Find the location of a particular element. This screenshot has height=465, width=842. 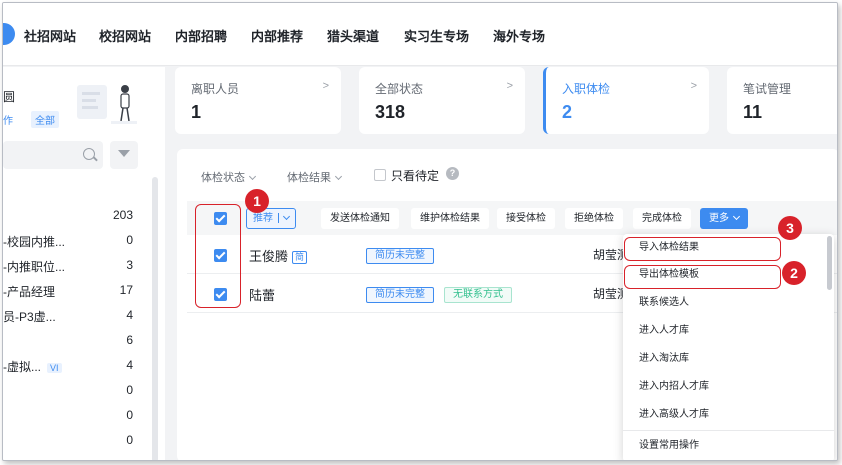

menu-item-contact-candidate: 联系候选人 is located at coordinates (723, 302).